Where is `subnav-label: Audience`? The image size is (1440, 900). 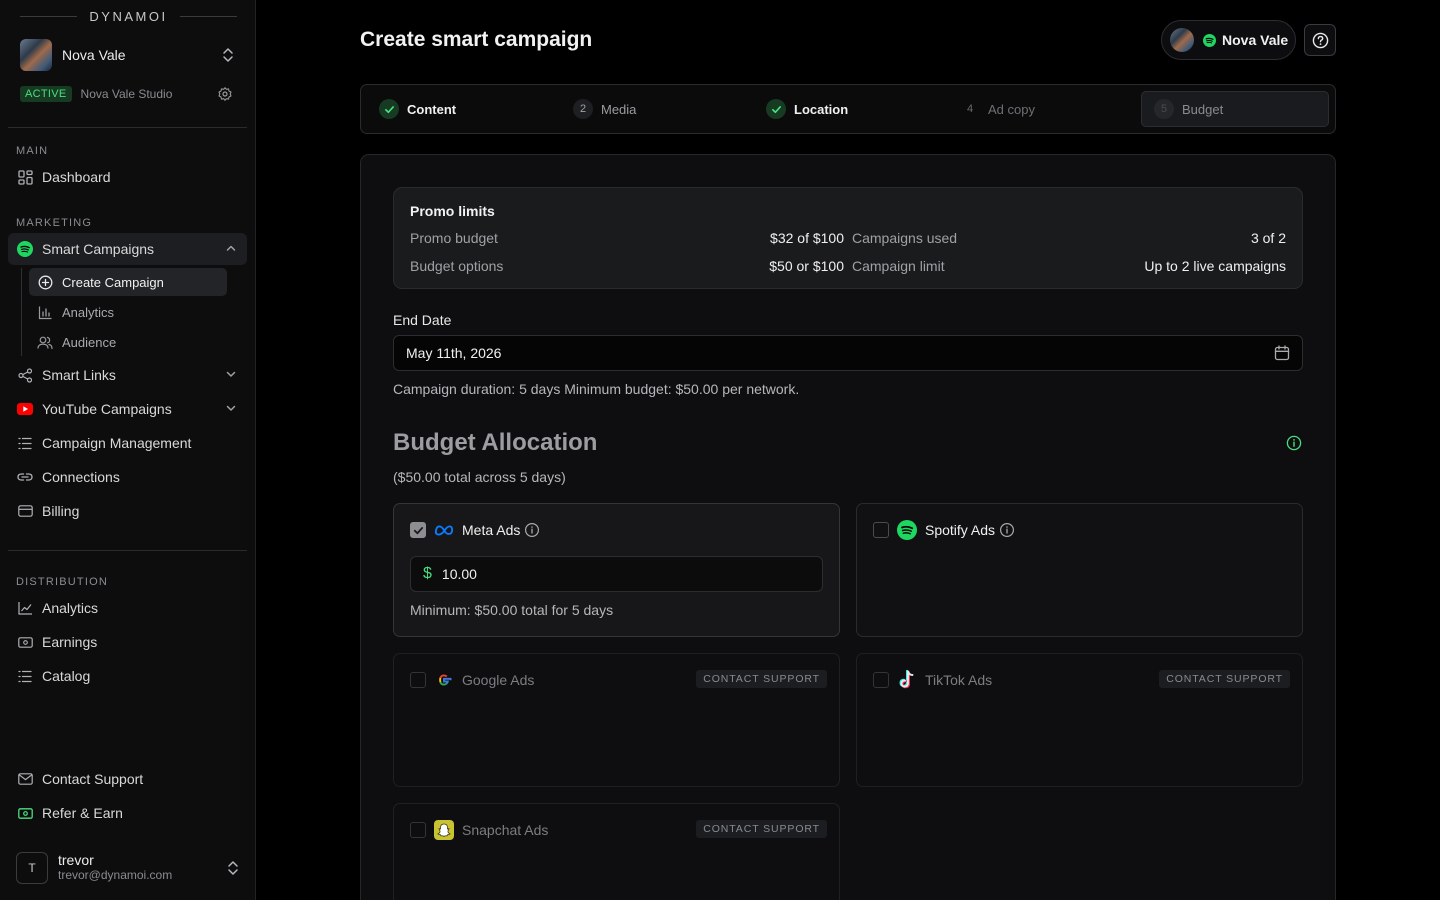 subnav-label: Audience is located at coordinates (89, 342).